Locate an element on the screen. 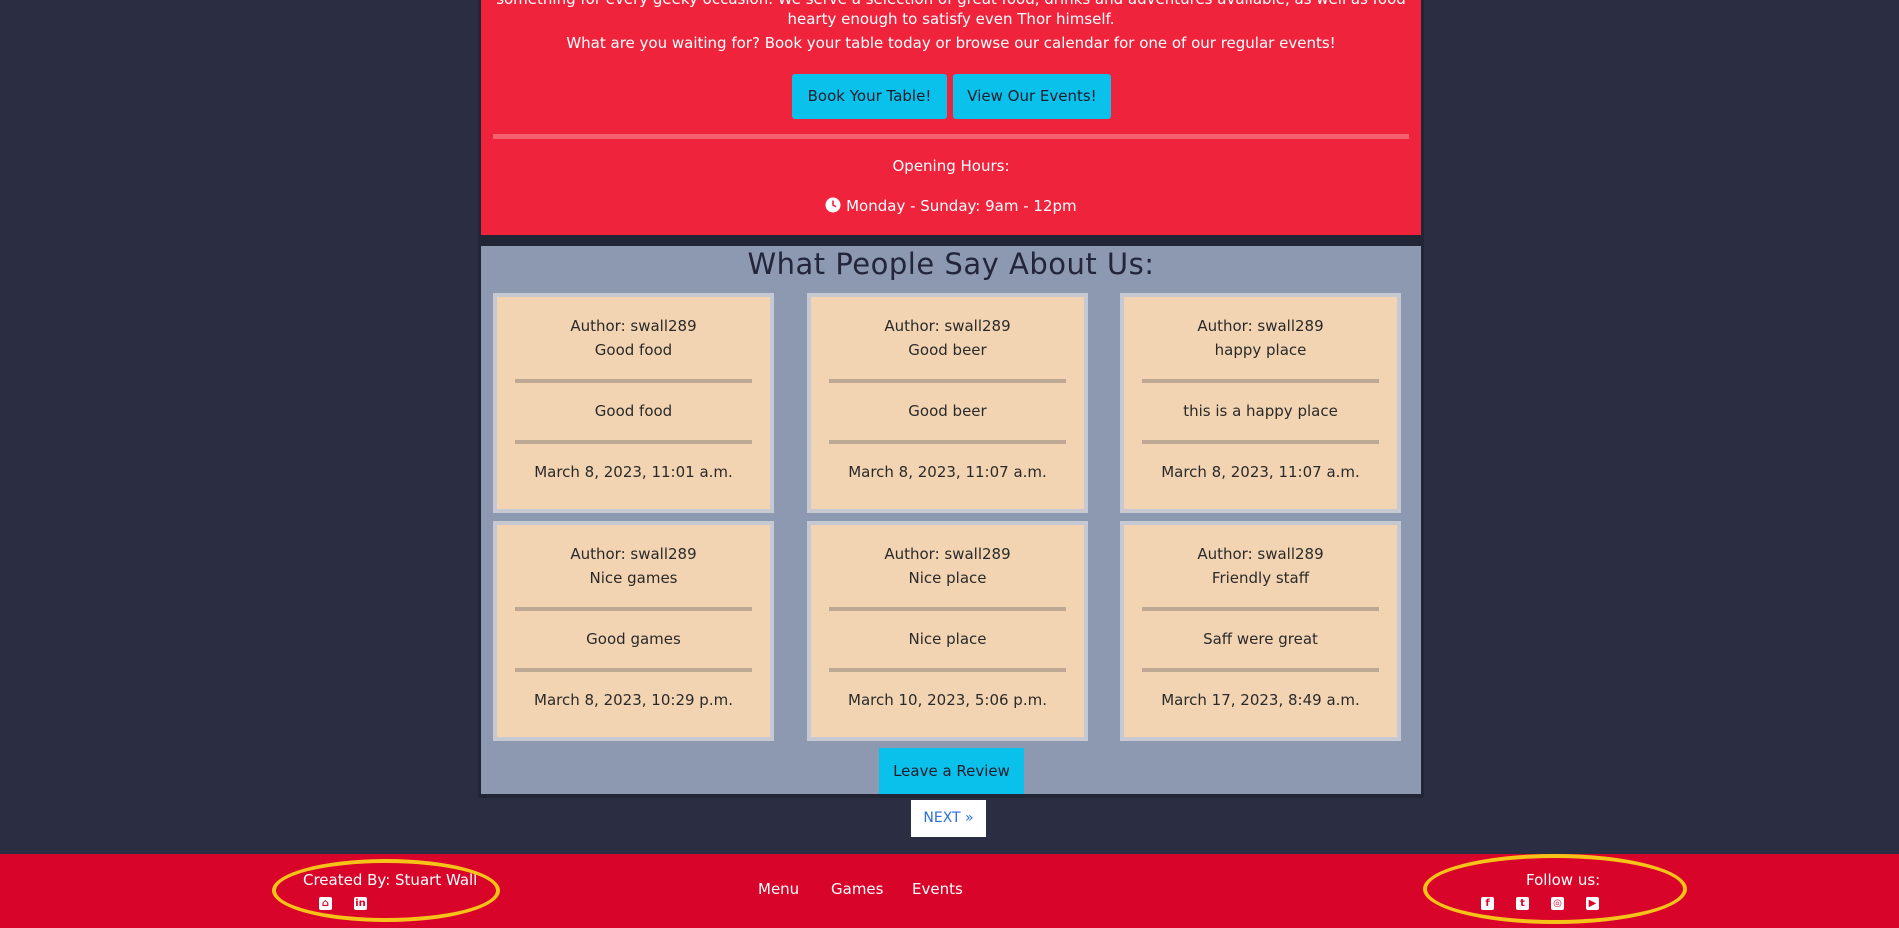  review-title: Good beer is located at coordinates (947, 350).